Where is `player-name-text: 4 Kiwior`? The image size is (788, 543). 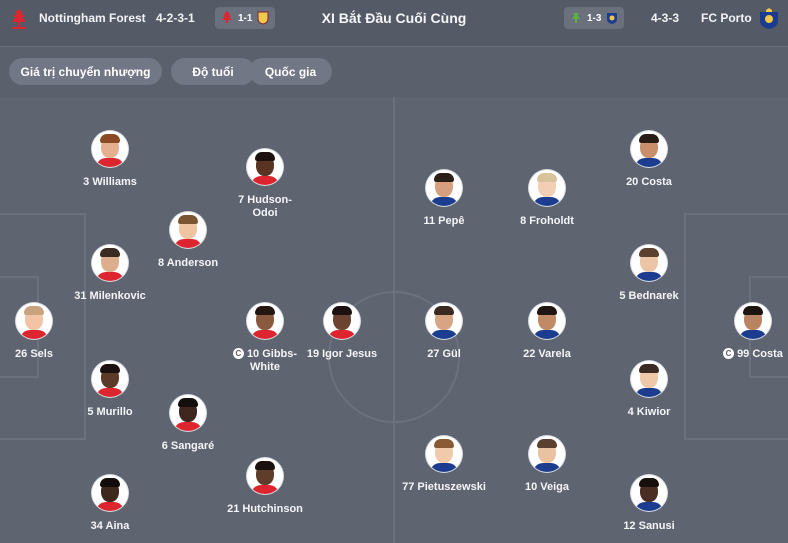 player-name-text: 4 Kiwior is located at coordinates (649, 412).